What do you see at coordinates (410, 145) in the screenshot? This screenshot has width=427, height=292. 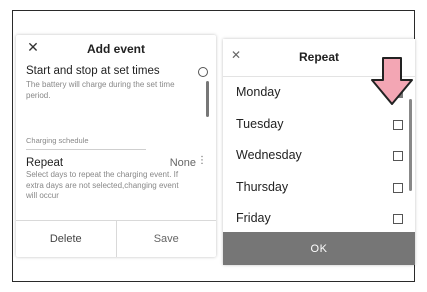 I see `repeat-scrollbar` at bounding box center [410, 145].